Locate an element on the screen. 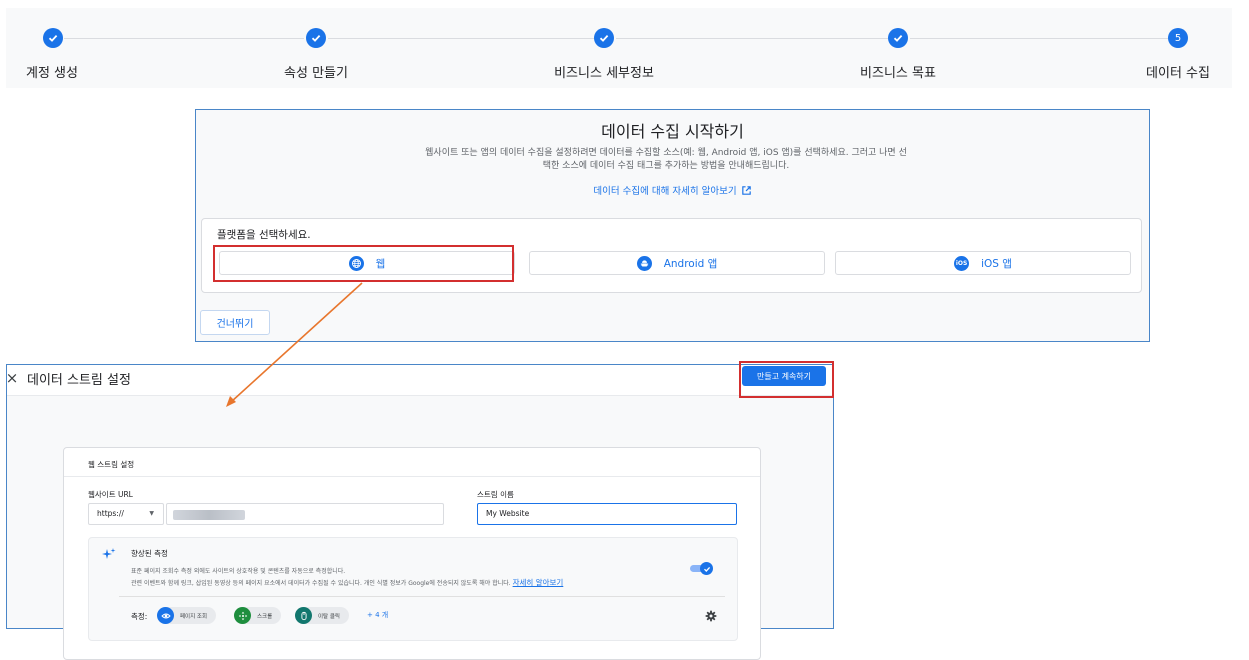 Image resolution: width=1249 pixels, height=660 pixels. chip-label: 스크롤 is located at coordinates (265, 616).